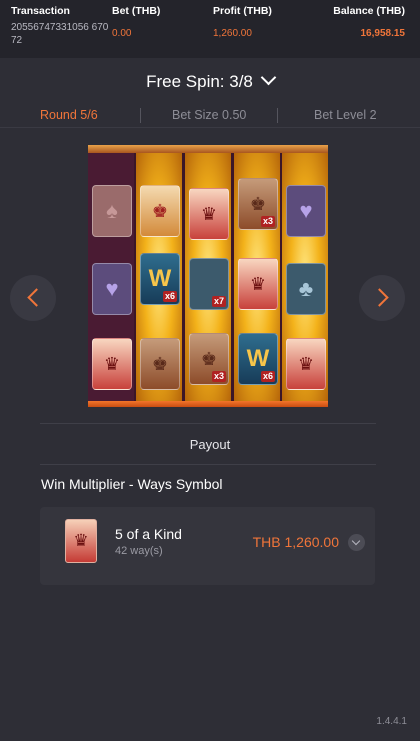 The width and height of the screenshot is (420, 741). I want to click on tab-round: Round 5/6, so click(69, 115).